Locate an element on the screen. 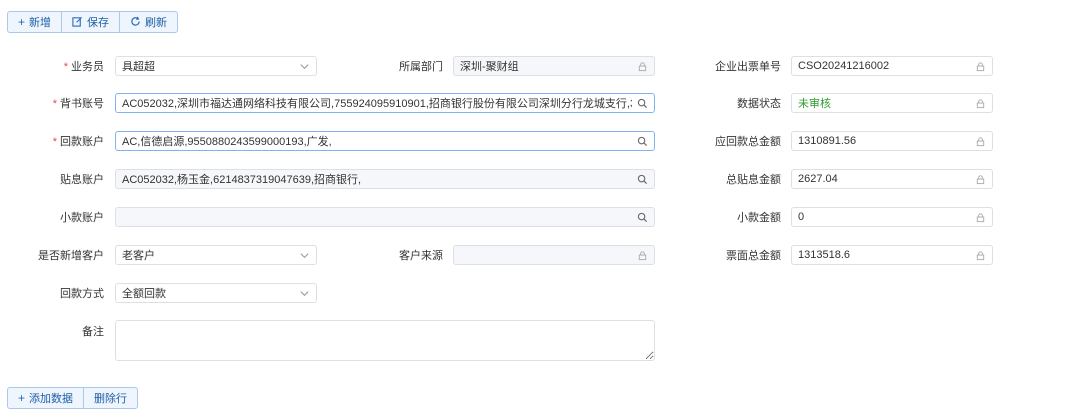  new-customer-select: 老客户 is located at coordinates (216, 255).